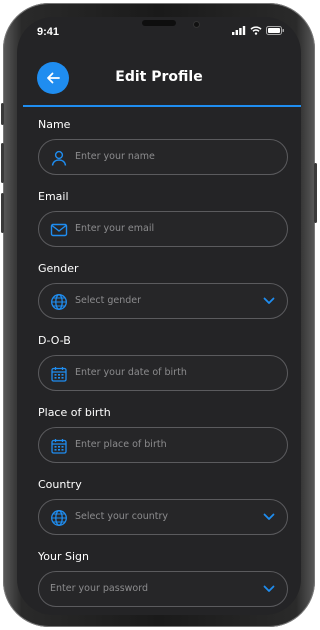 This screenshot has width=320, height=630. What do you see at coordinates (162, 106) in the screenshot?
I see `header-divider` at bounding box center [162, 106].